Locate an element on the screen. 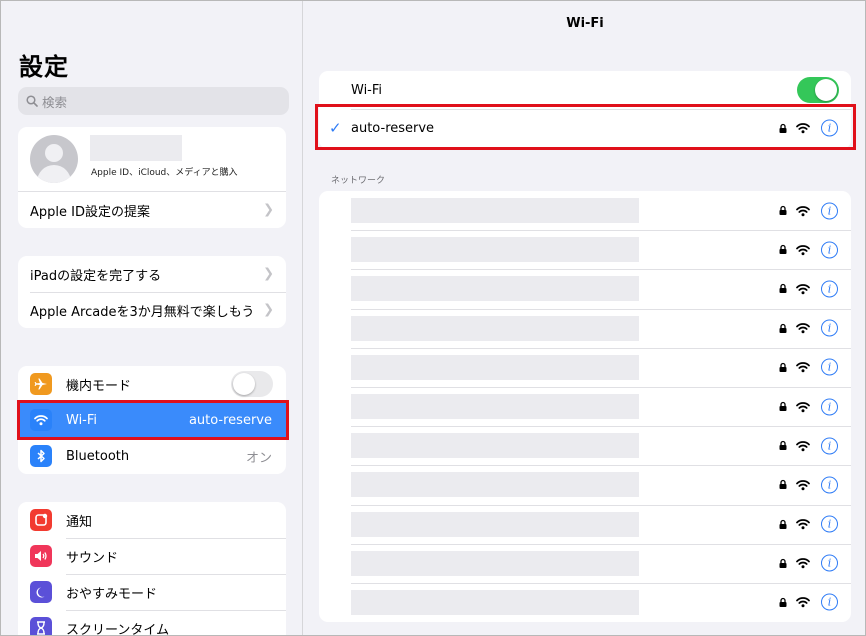 This screenshot has height=636, width=866. page-title: Wi-Fi is located at coordinates (585, 23).